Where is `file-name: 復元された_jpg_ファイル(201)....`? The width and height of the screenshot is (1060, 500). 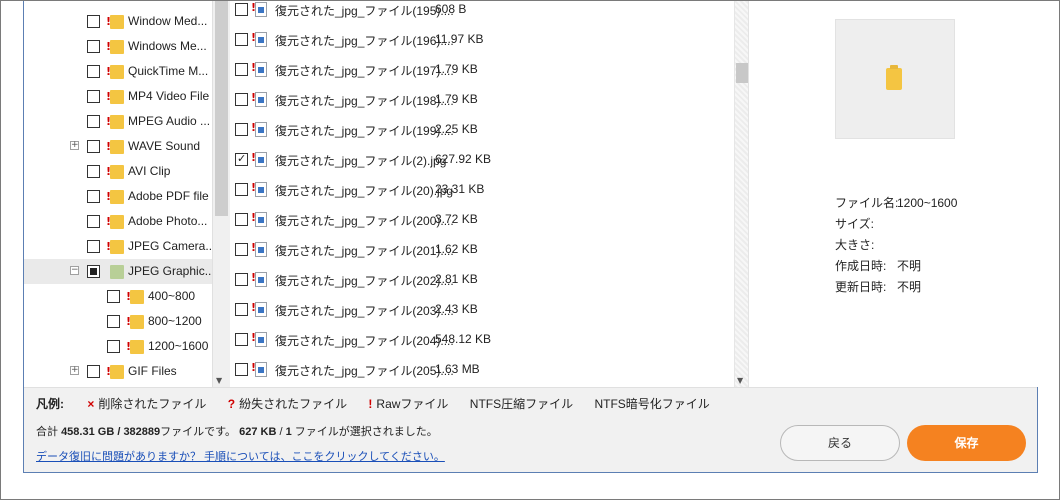
file-name: 復元された_jpg_ファイル(201).... is located at coordinates (364, 251).